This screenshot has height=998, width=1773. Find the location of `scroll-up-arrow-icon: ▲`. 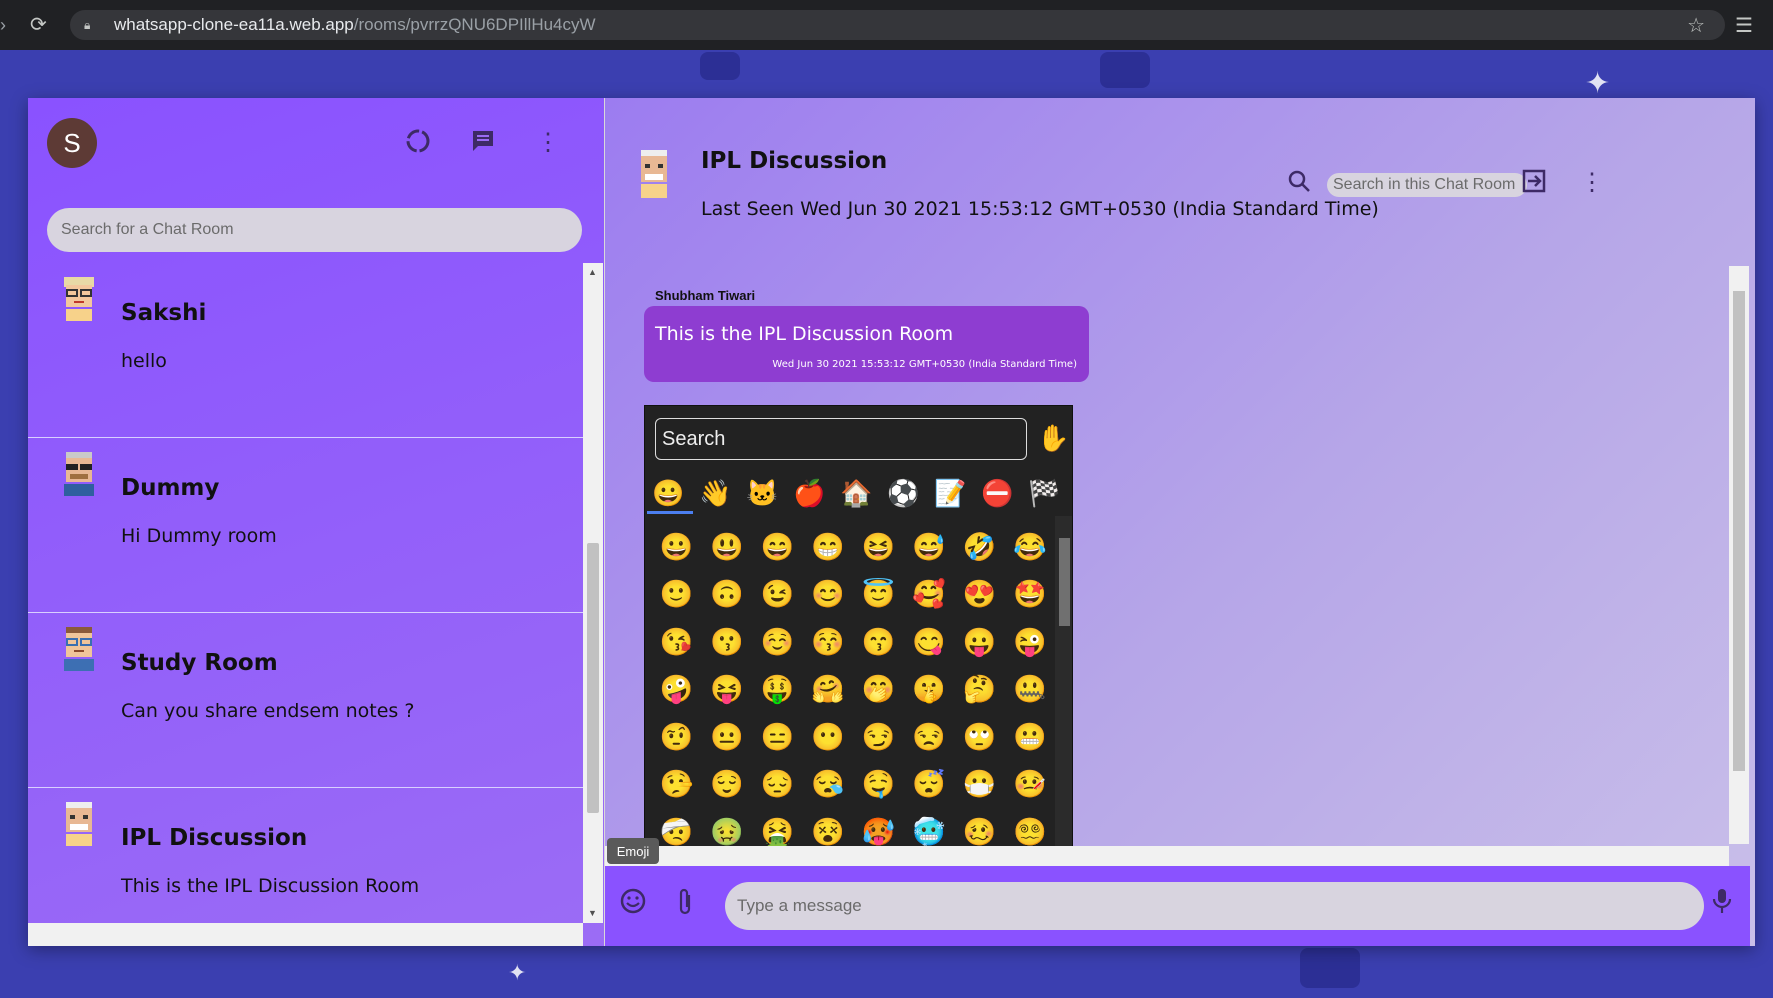

scroll-up-arrow-icon: ▲ is located at coordinates (592, 272).